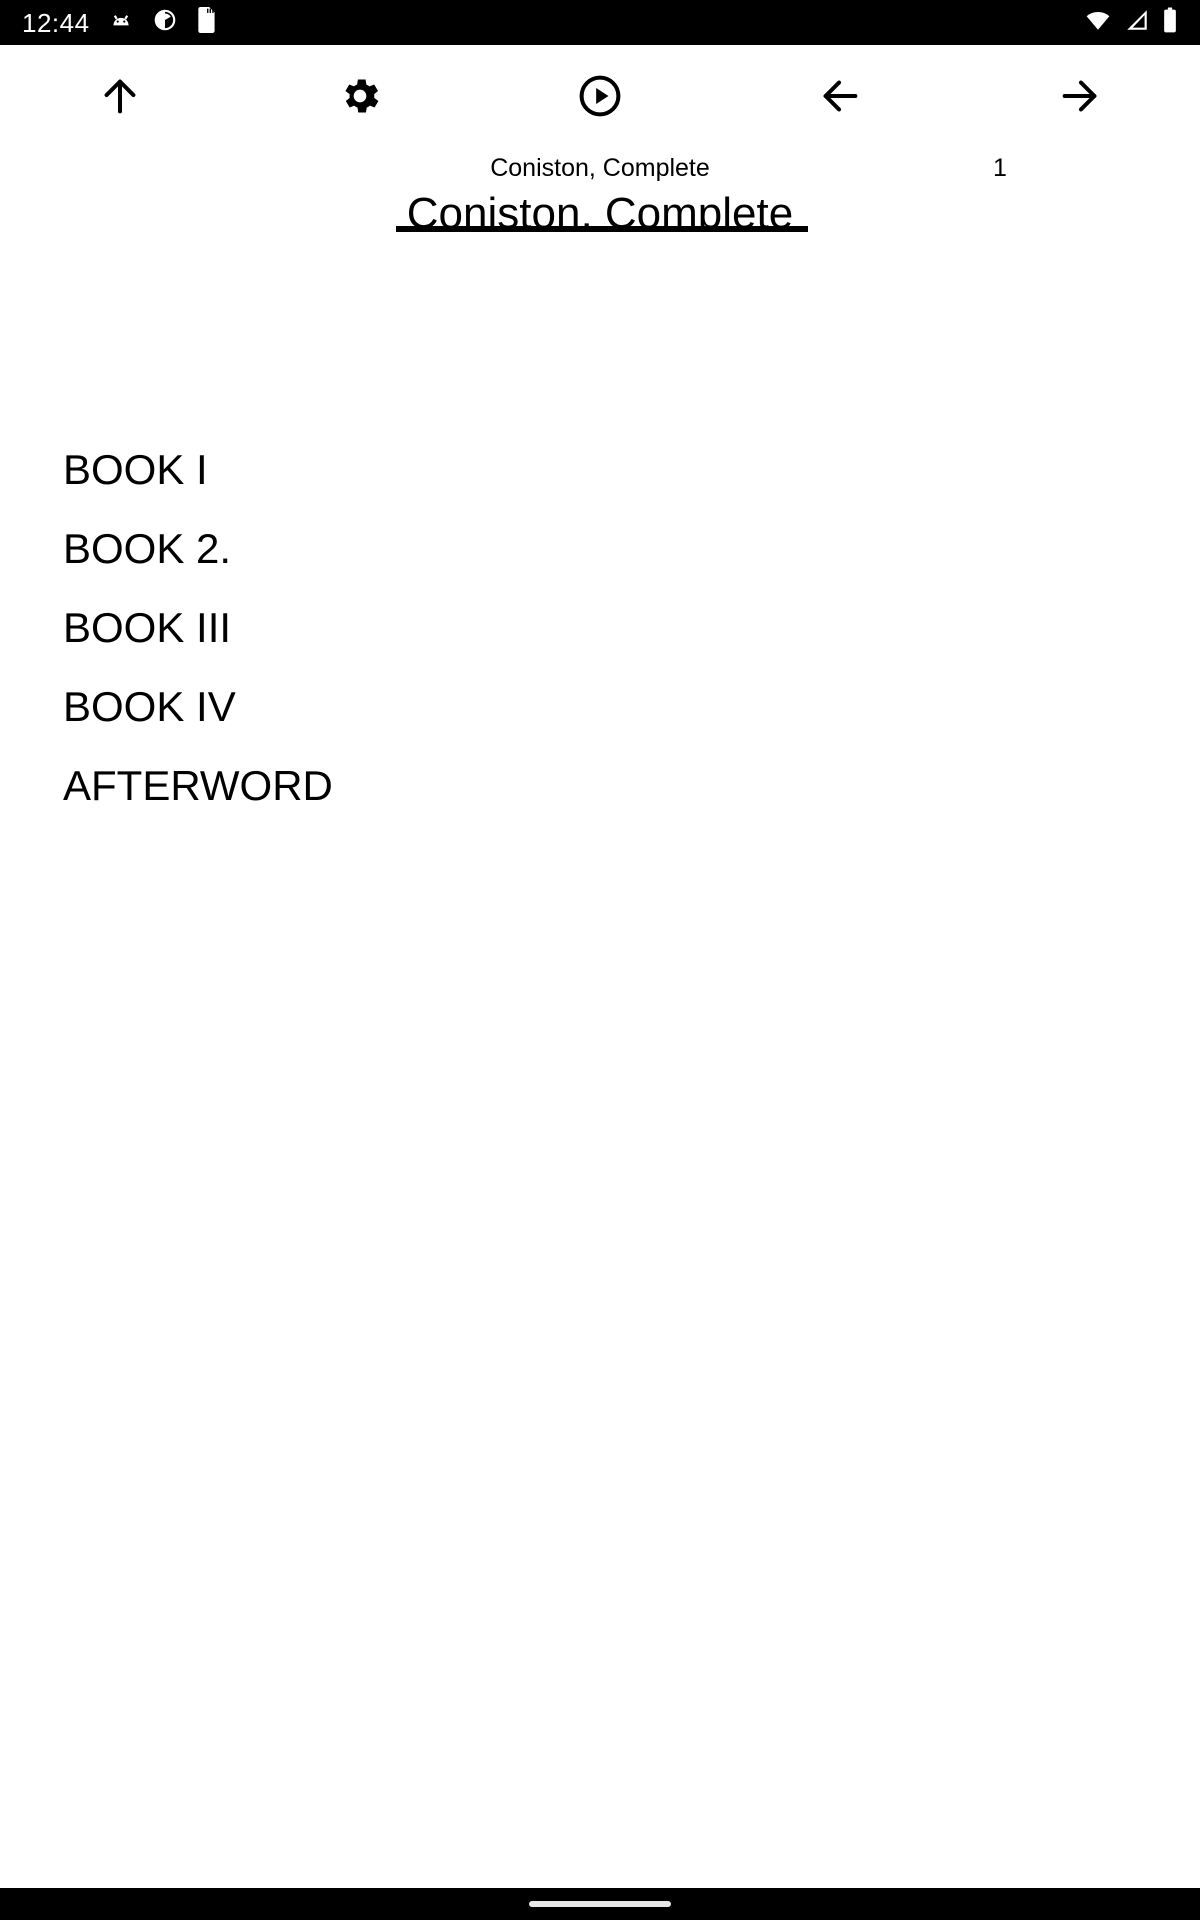  I want to click on sd-card-icon, so click(207, 22).